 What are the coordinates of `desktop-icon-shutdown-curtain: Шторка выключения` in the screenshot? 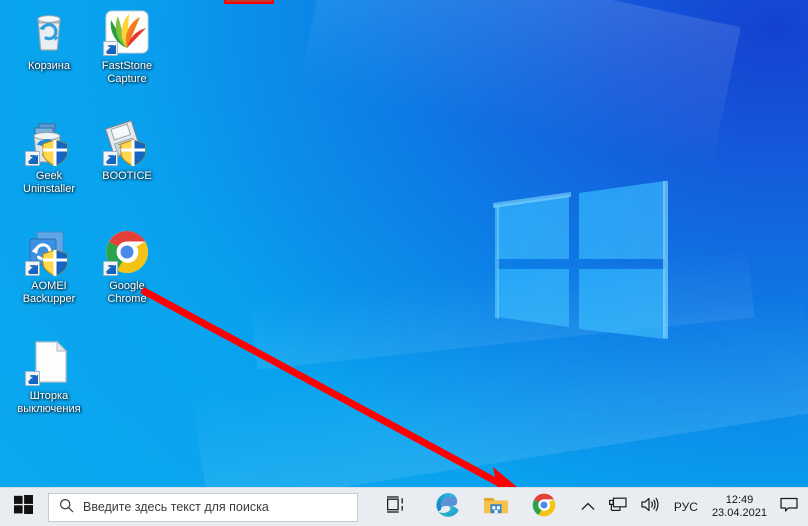 It's located at (49, 376).